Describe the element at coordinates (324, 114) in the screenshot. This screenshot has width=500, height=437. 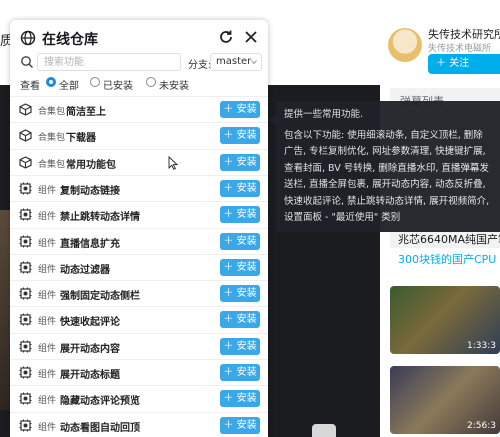
I see `tooltip-title: 提供一些常用功能.` at that location.